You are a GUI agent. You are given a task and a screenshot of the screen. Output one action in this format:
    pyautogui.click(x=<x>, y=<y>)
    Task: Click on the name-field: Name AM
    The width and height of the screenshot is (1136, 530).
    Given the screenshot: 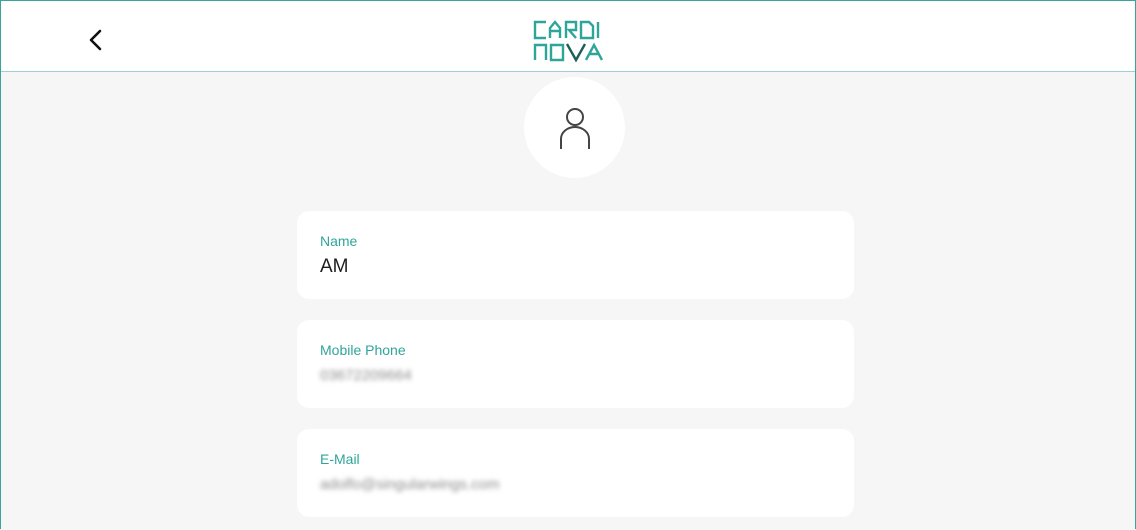 What is the action you would take?
    pyautogui.click(x=575, y=255)
    